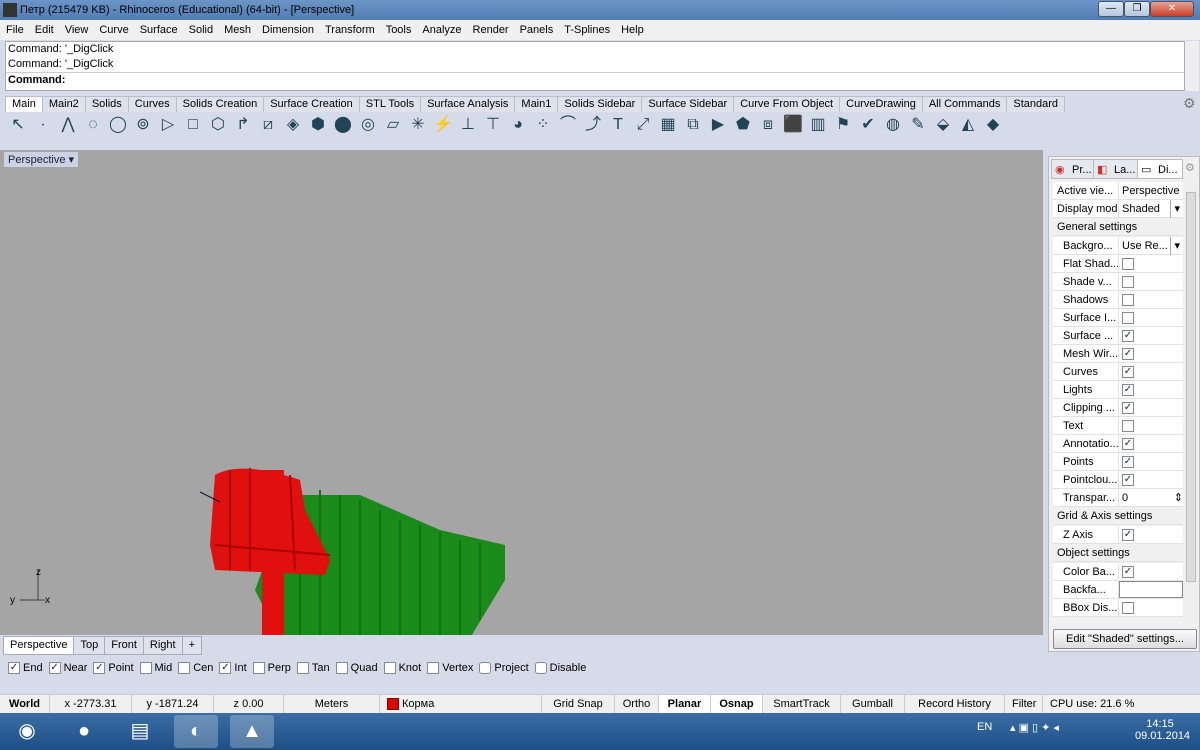  Describe the element at coordinates (443, 125) in the screenshot. I see `boolean-icon: ⚡` at that location.